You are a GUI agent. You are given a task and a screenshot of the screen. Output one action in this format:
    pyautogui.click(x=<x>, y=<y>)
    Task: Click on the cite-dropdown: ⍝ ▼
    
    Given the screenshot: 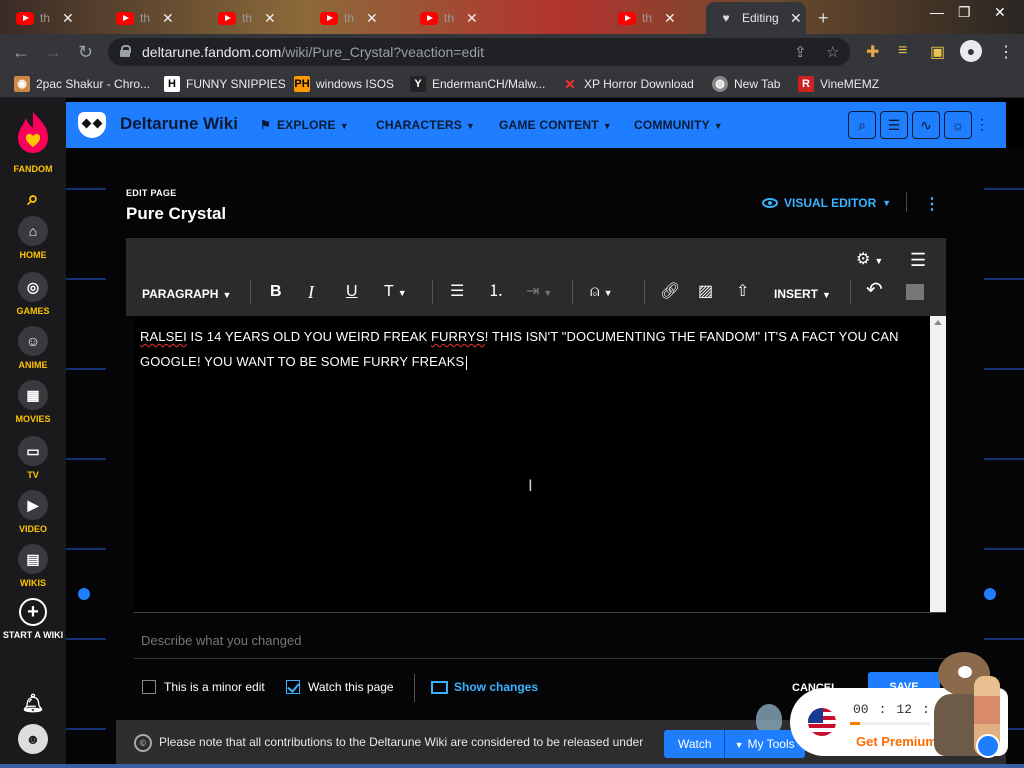 What is the action you would take?
    pyautogui.click(x=601, y=292)
    